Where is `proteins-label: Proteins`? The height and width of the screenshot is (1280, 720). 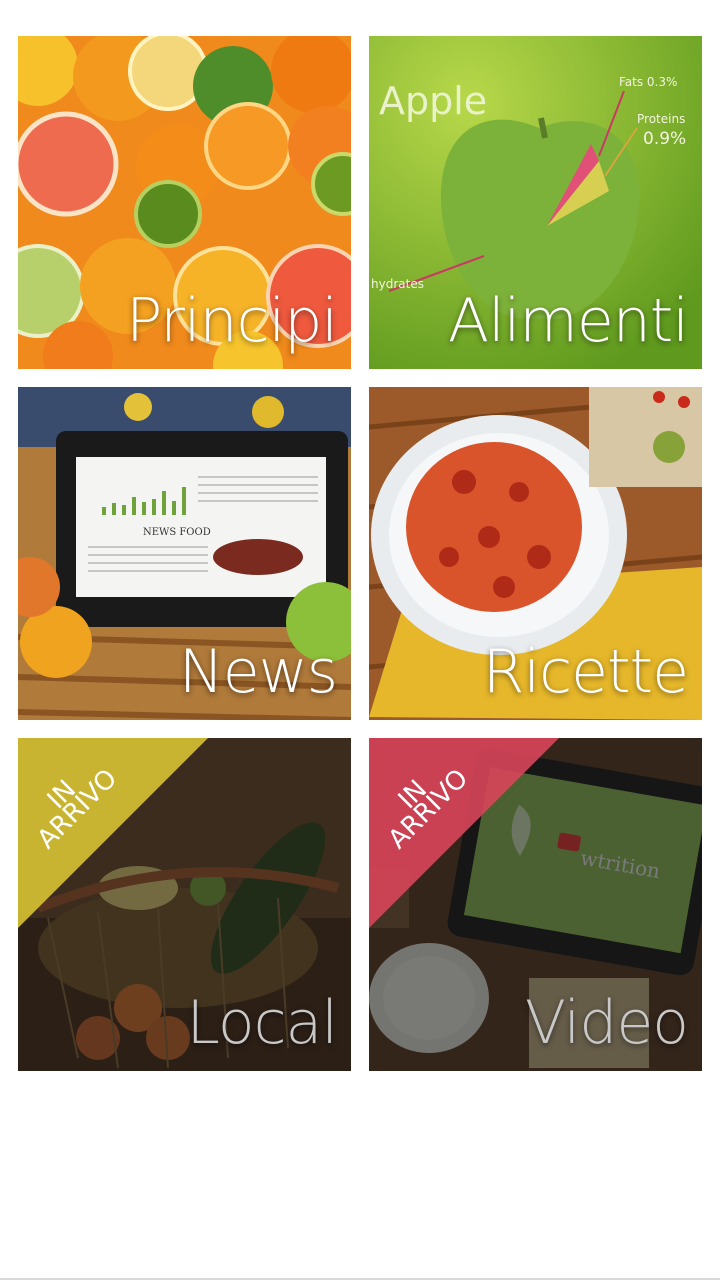
proteins-label: Proteins is located at coordinates (661, 119).